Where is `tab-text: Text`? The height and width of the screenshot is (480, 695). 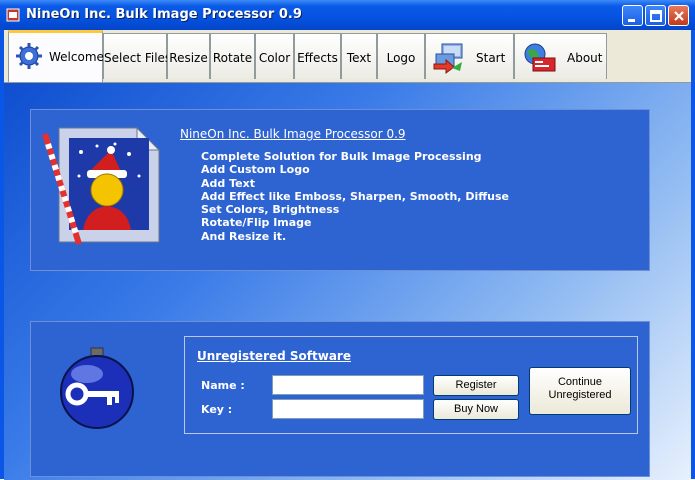 tab-text: Text is located at coordinates (359, 56).